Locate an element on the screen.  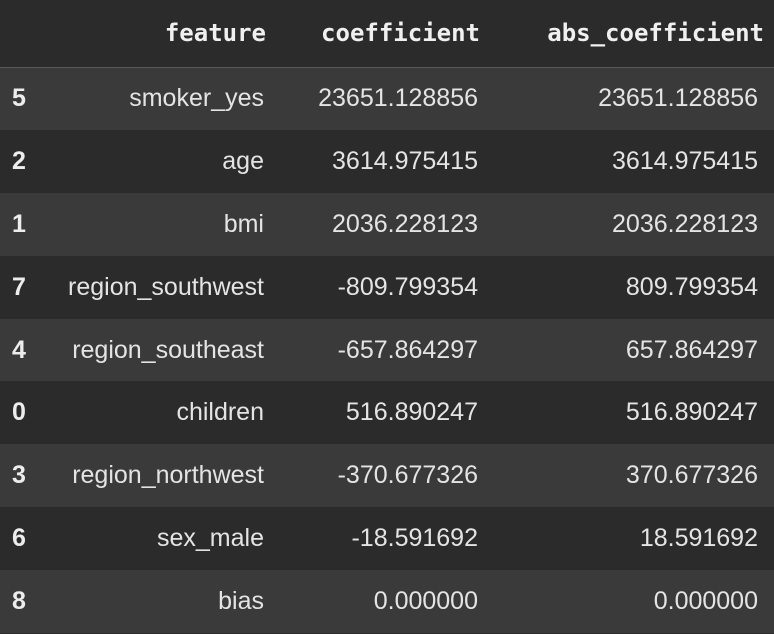
table-row: 2 age 3614.975415 3614.975415 is located at coordinates (387, 161).